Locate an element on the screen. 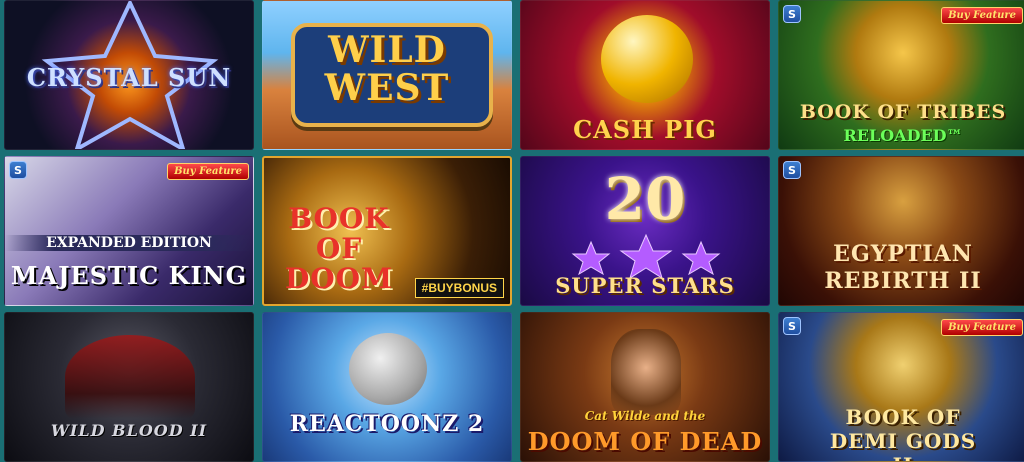 Image resolution: width=1024 pixels, height=462 pixels. game-title: BOOK OF DOOM is located at coordinates (339, 248).